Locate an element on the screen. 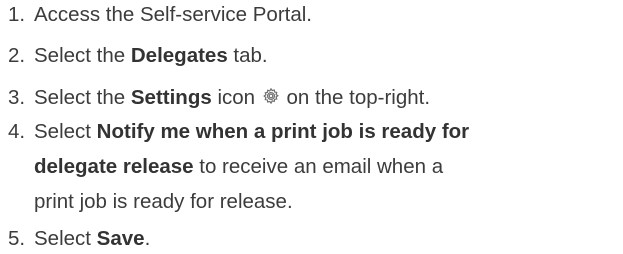 This screenshot has width=623, height=254. settings-label: Settings is located at coordinates (171, 97).